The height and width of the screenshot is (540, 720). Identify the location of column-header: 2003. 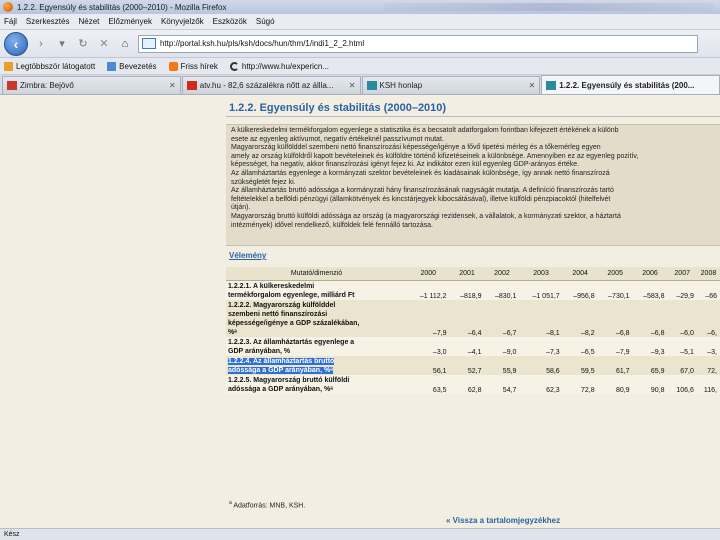
(541, 274).